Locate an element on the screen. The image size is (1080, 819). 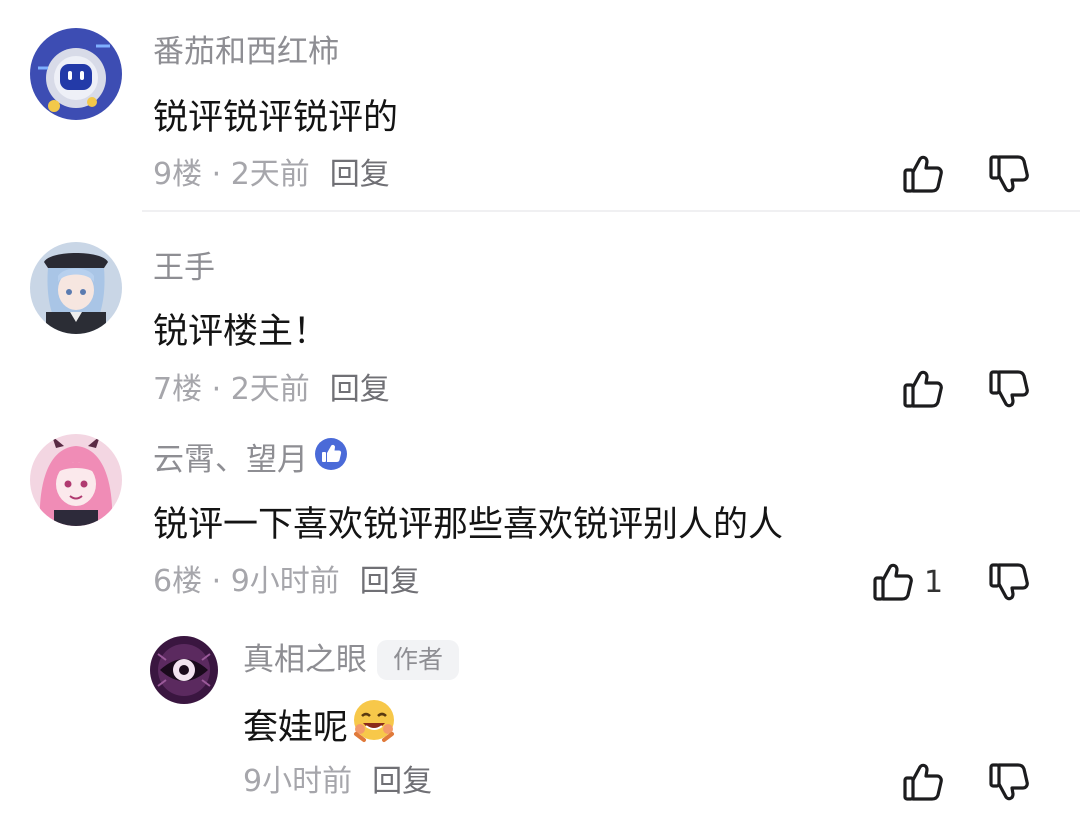
pink-hair-avatar-icon is located at coordinates (76, 480).